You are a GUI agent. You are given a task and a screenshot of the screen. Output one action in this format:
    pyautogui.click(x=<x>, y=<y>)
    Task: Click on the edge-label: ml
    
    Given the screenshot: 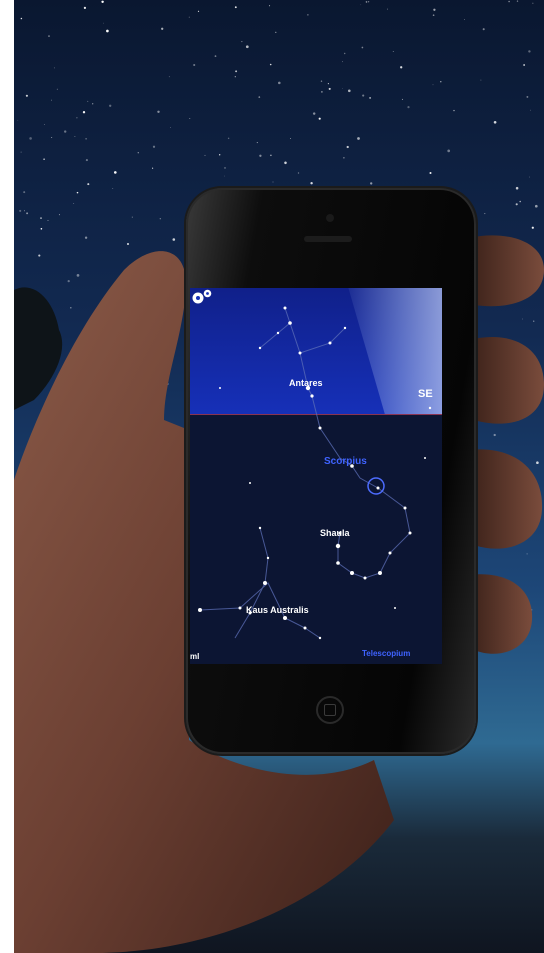 What is the action you would take?
    pyautogui.click(x=195, y=656)
    